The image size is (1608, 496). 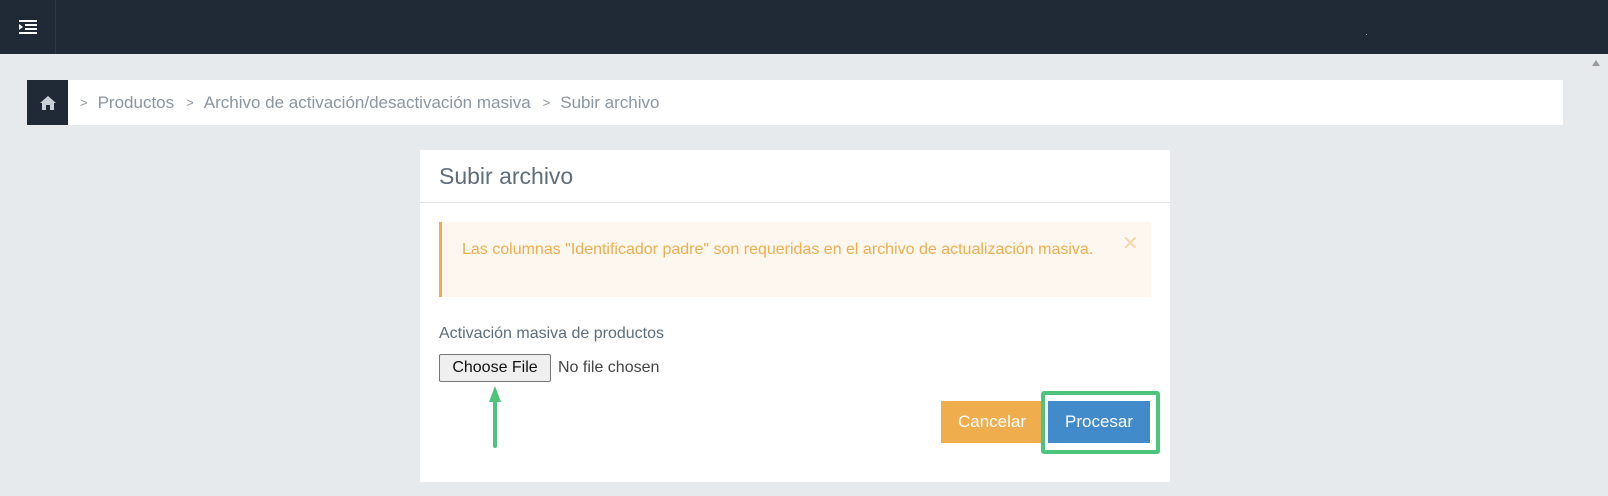 What do you see at coordinates (506, 175) in the screenshot?
I see `page-title: Subir archivo` at bounding box center [506, 175].